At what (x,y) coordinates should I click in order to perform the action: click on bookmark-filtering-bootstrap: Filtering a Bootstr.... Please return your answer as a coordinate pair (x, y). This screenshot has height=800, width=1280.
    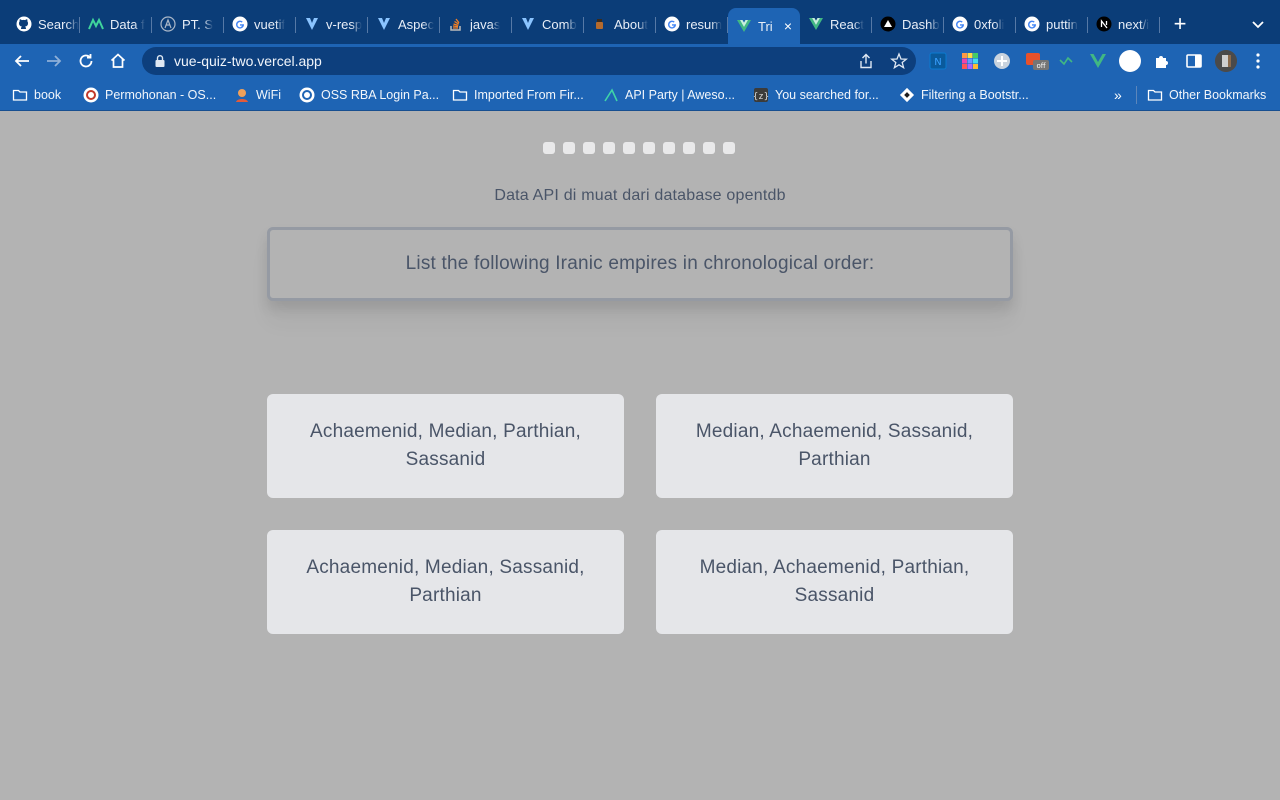
    Looking at the image, I should click on (964, 95).